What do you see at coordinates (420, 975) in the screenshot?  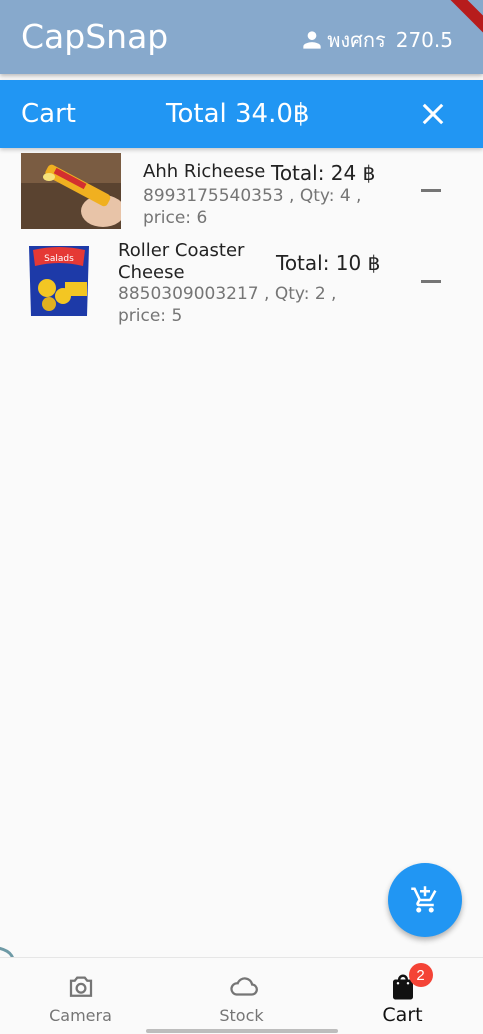 I see `cart-count-badge: 2` at bounding box center [420, 975].